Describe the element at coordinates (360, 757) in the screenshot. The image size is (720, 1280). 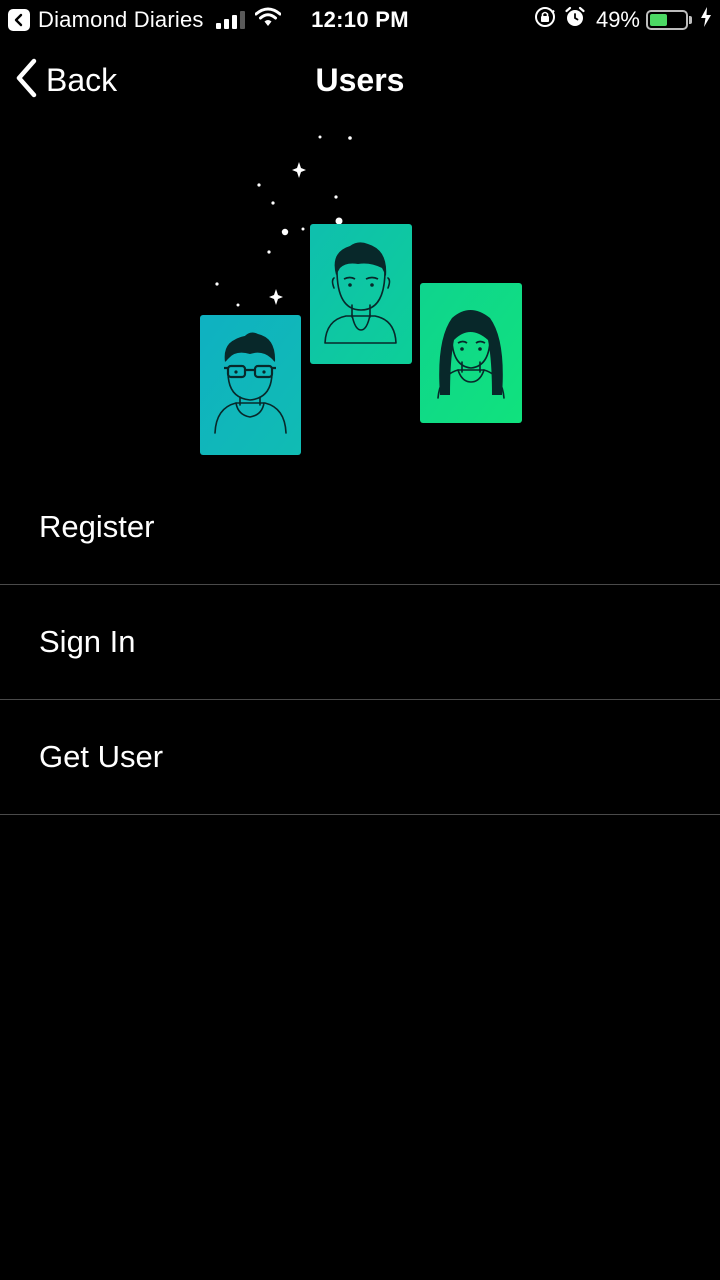
I see `get-user-row: Get User` at that location.